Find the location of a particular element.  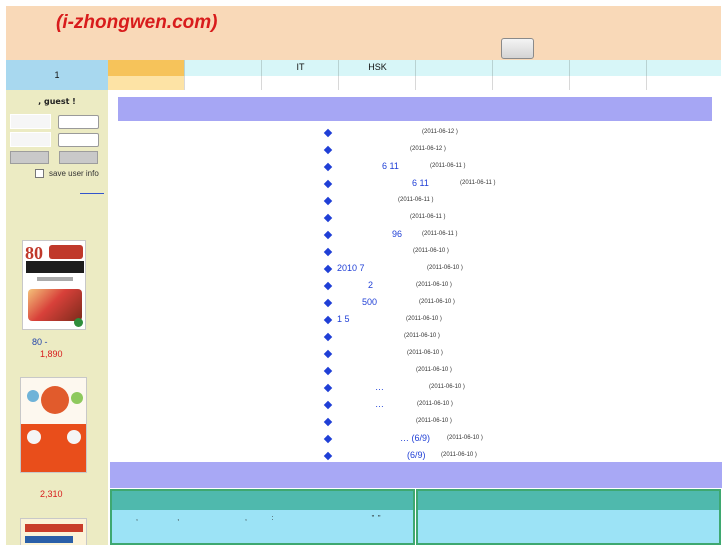

nav-item-hsk: HSK is located at coordinates (377, 75).